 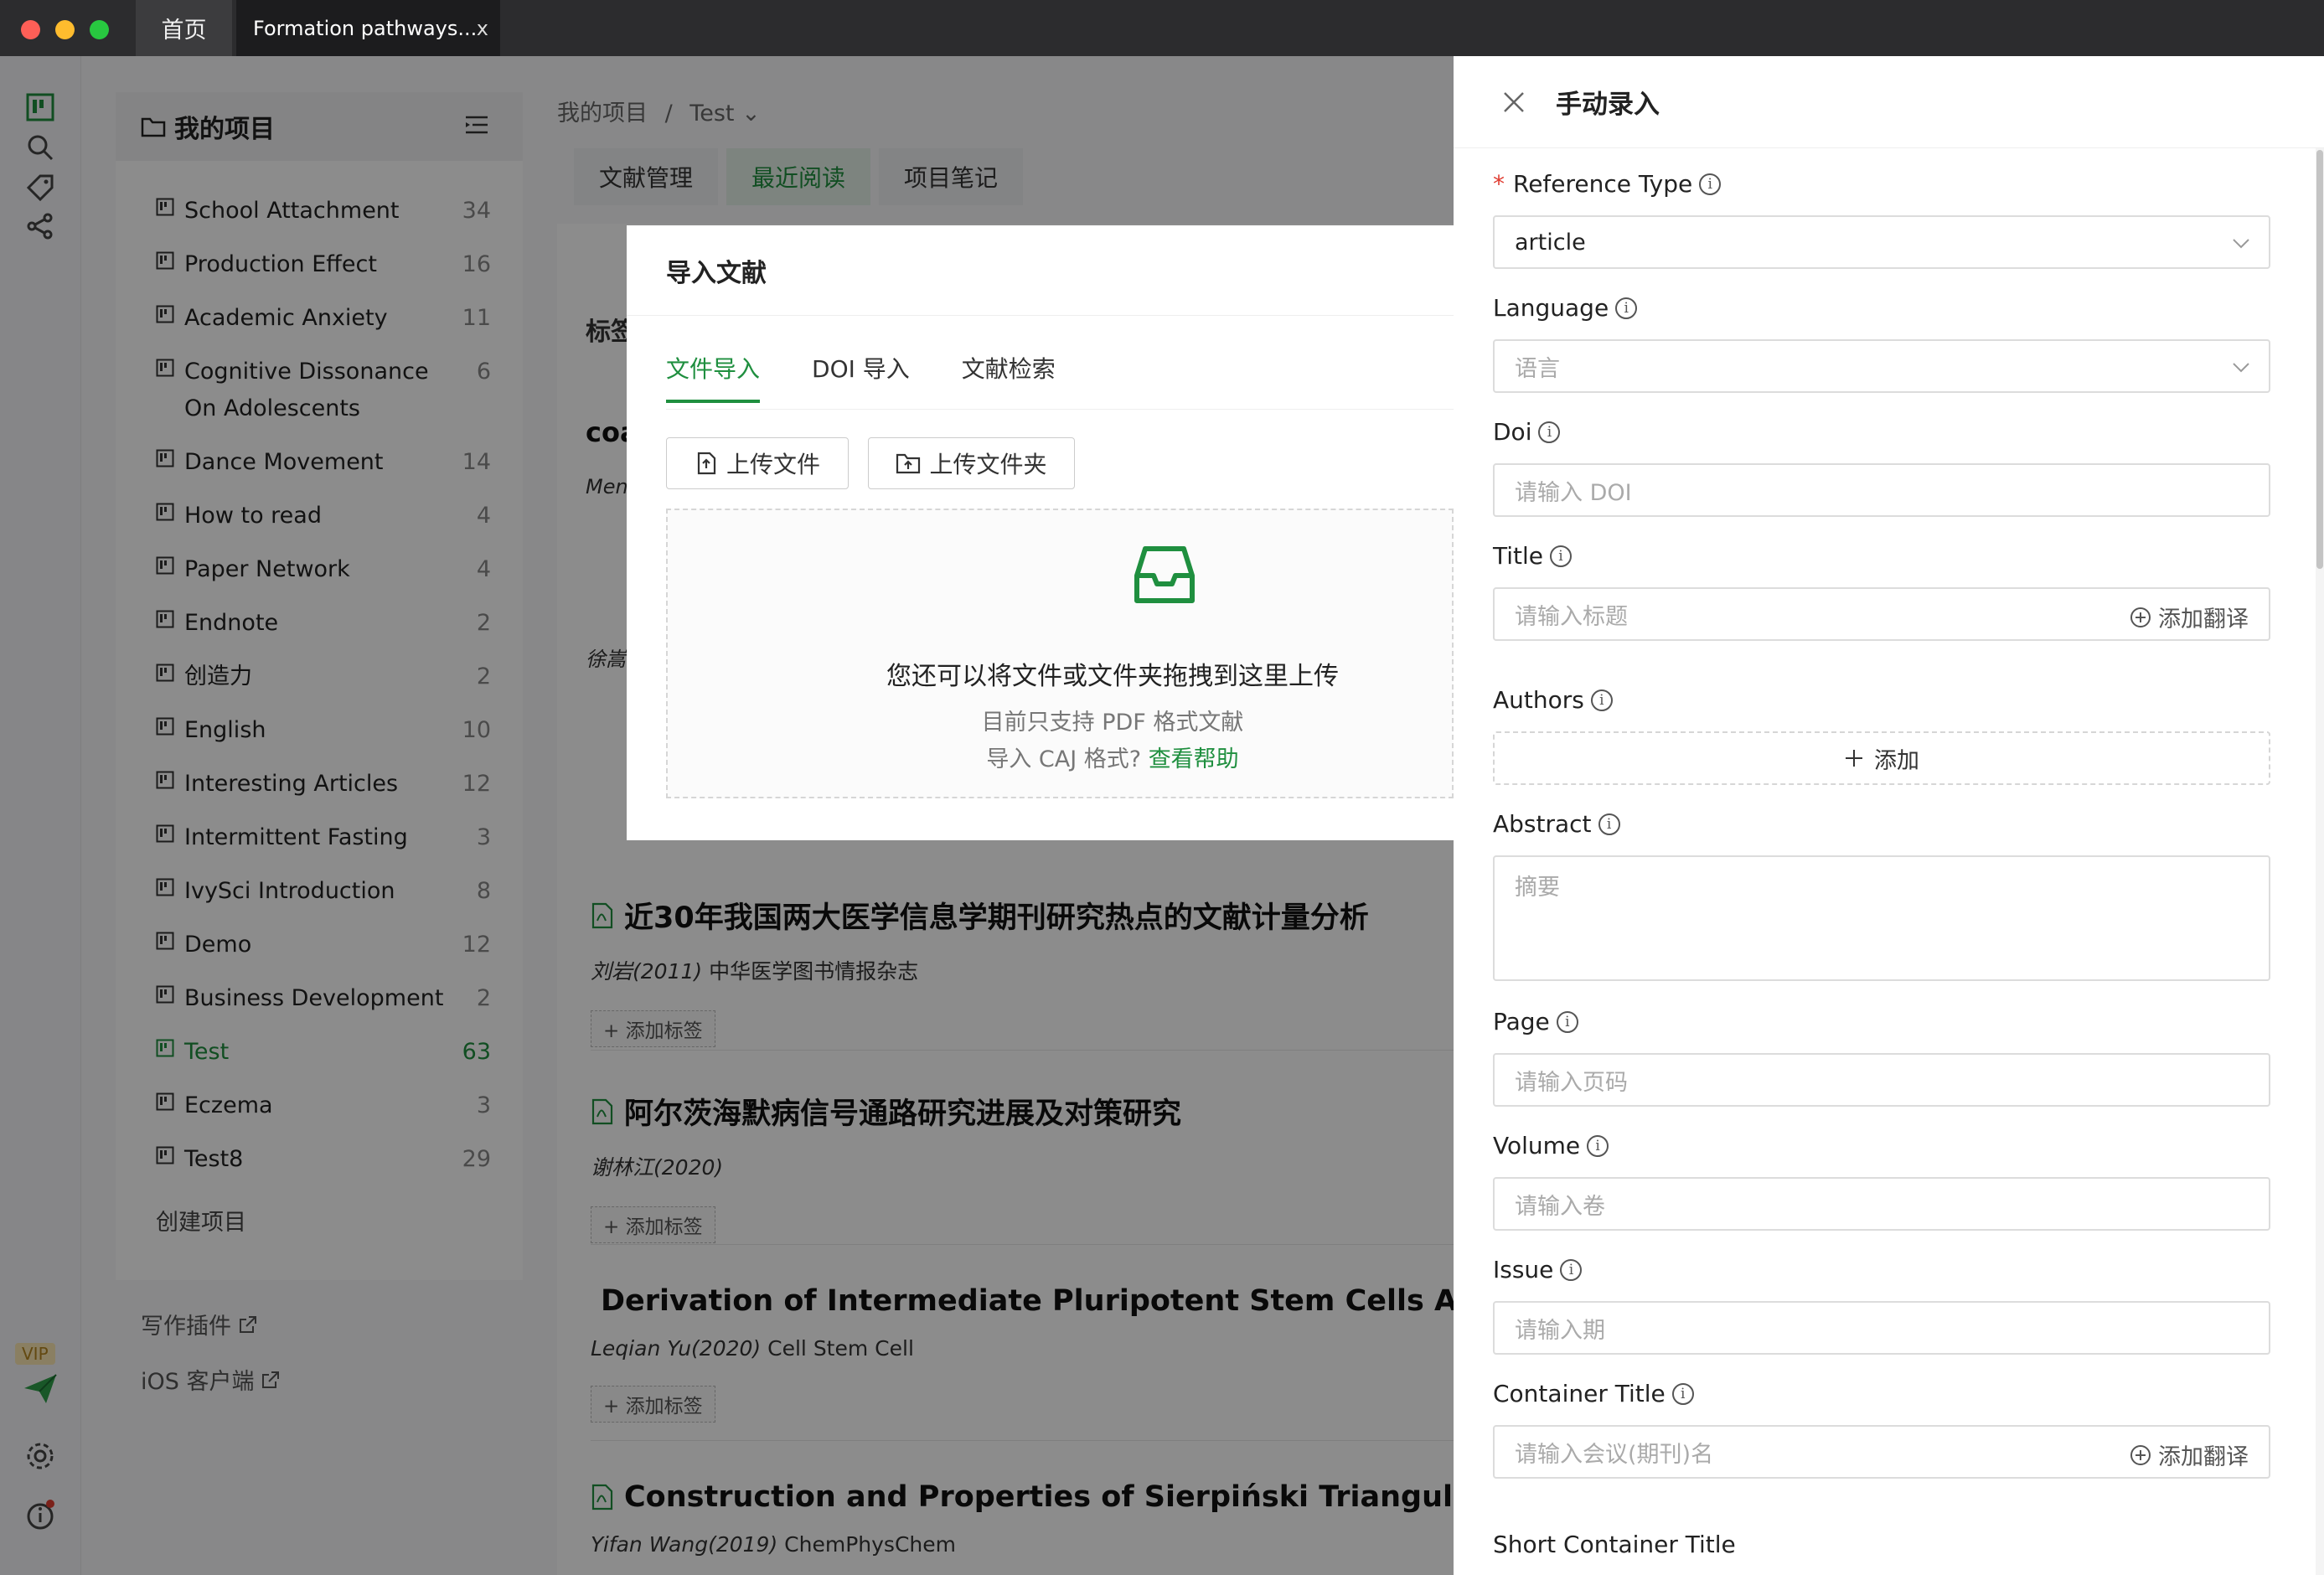 What do you see at coordinates (1194, 759) in the screenshot?
I see `view-help-link: 查看帮助` at bounding box center [1194, 759].